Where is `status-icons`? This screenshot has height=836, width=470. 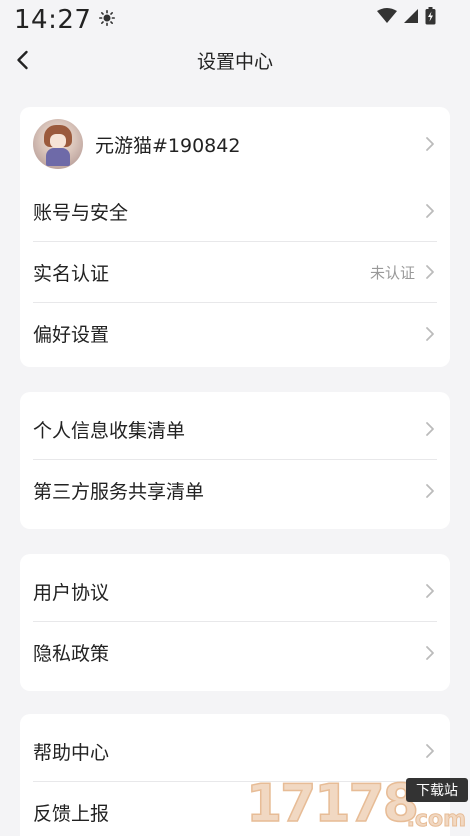 status-icons is located at coordinates (406, 18).